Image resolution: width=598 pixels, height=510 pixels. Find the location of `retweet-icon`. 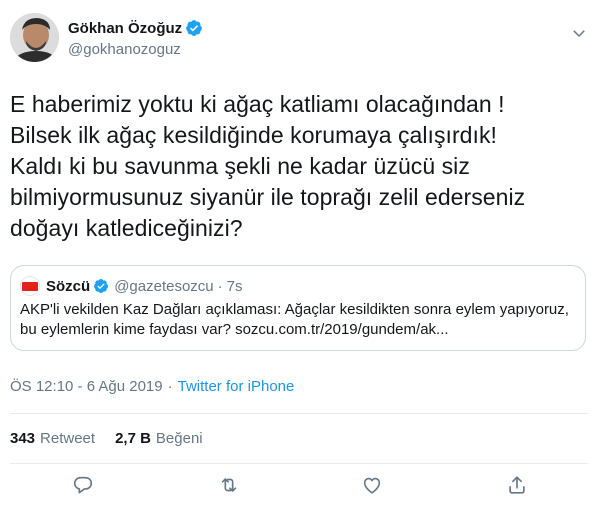

retweet-icon is located at coordinates (229, 485).